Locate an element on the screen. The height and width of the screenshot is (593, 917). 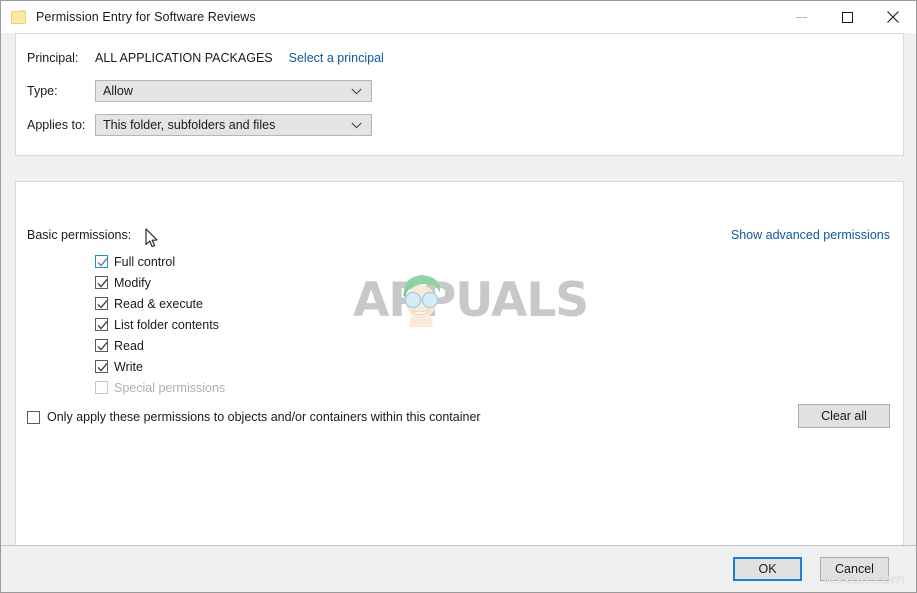
permission-label: Full control is located at coordinates (145, 261).